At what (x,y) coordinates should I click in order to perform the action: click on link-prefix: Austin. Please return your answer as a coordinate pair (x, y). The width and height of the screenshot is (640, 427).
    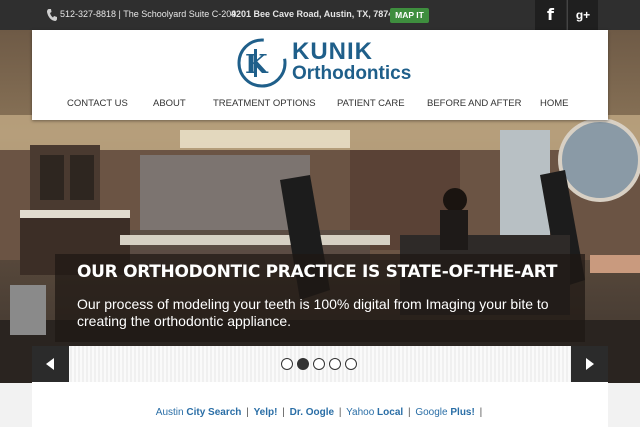
    Looking at the image, I should click on (171, 412).